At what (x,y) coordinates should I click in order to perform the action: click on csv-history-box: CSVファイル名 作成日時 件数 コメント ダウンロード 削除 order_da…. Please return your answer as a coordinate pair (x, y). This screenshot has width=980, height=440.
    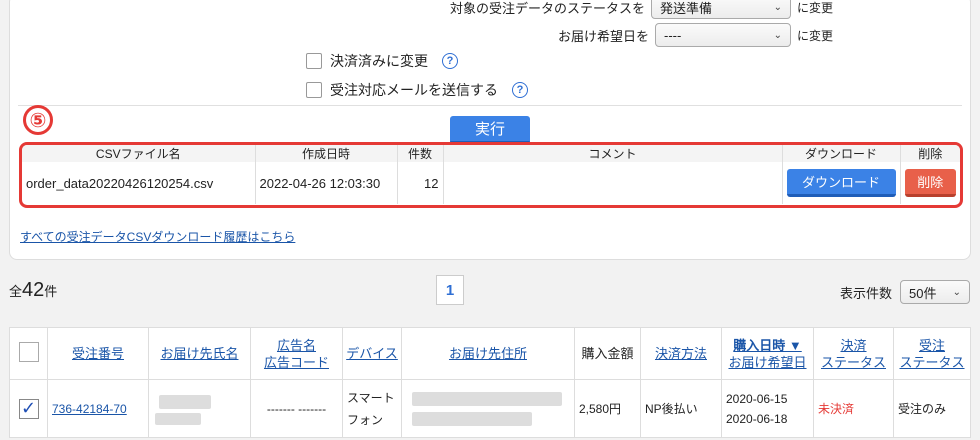
    Looking at the image, I should click on (491, 175).